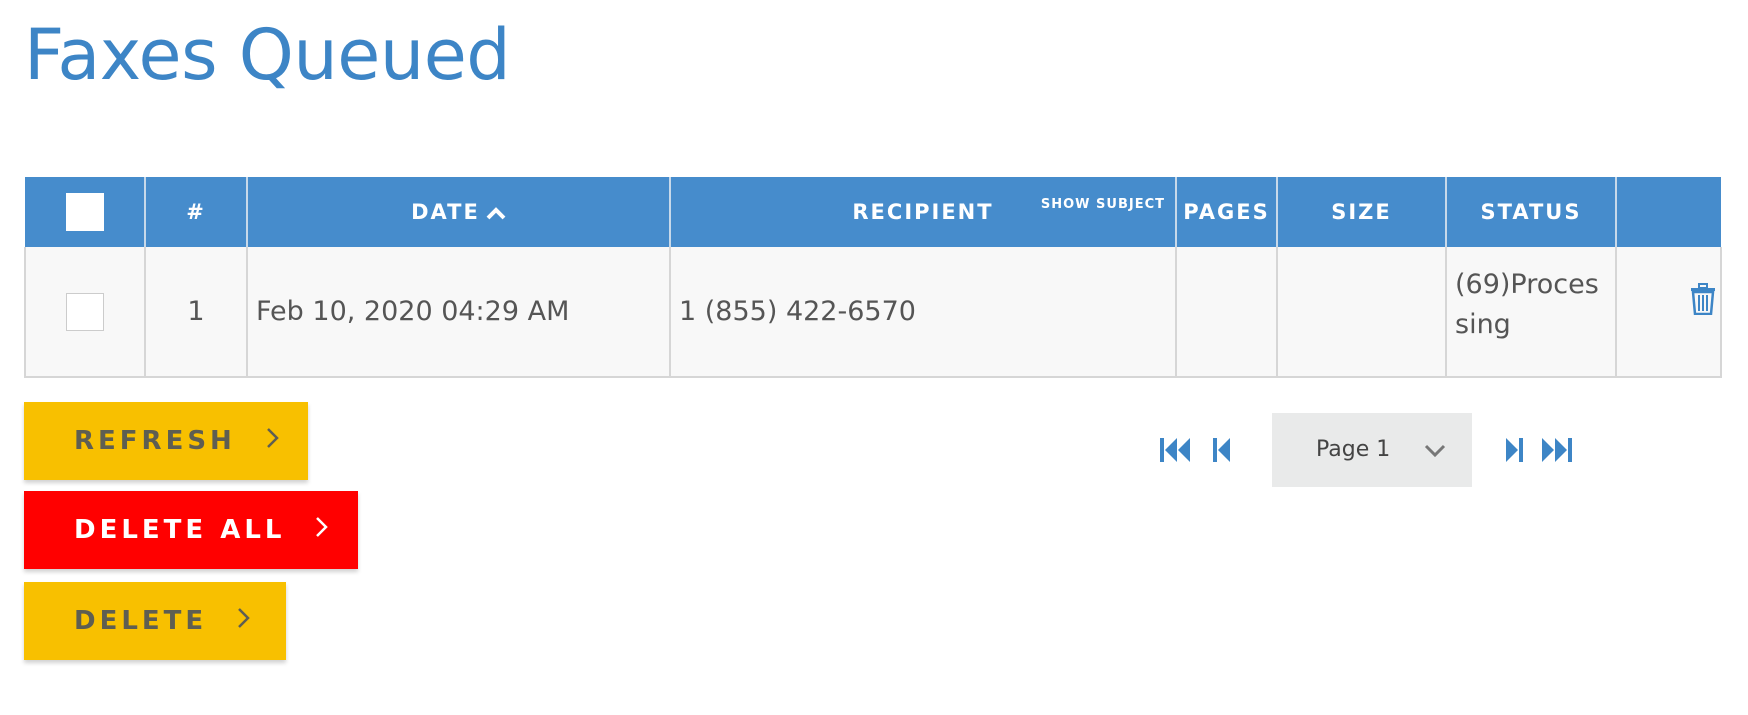  I want to click on row-number: 1, so click(195, 312).